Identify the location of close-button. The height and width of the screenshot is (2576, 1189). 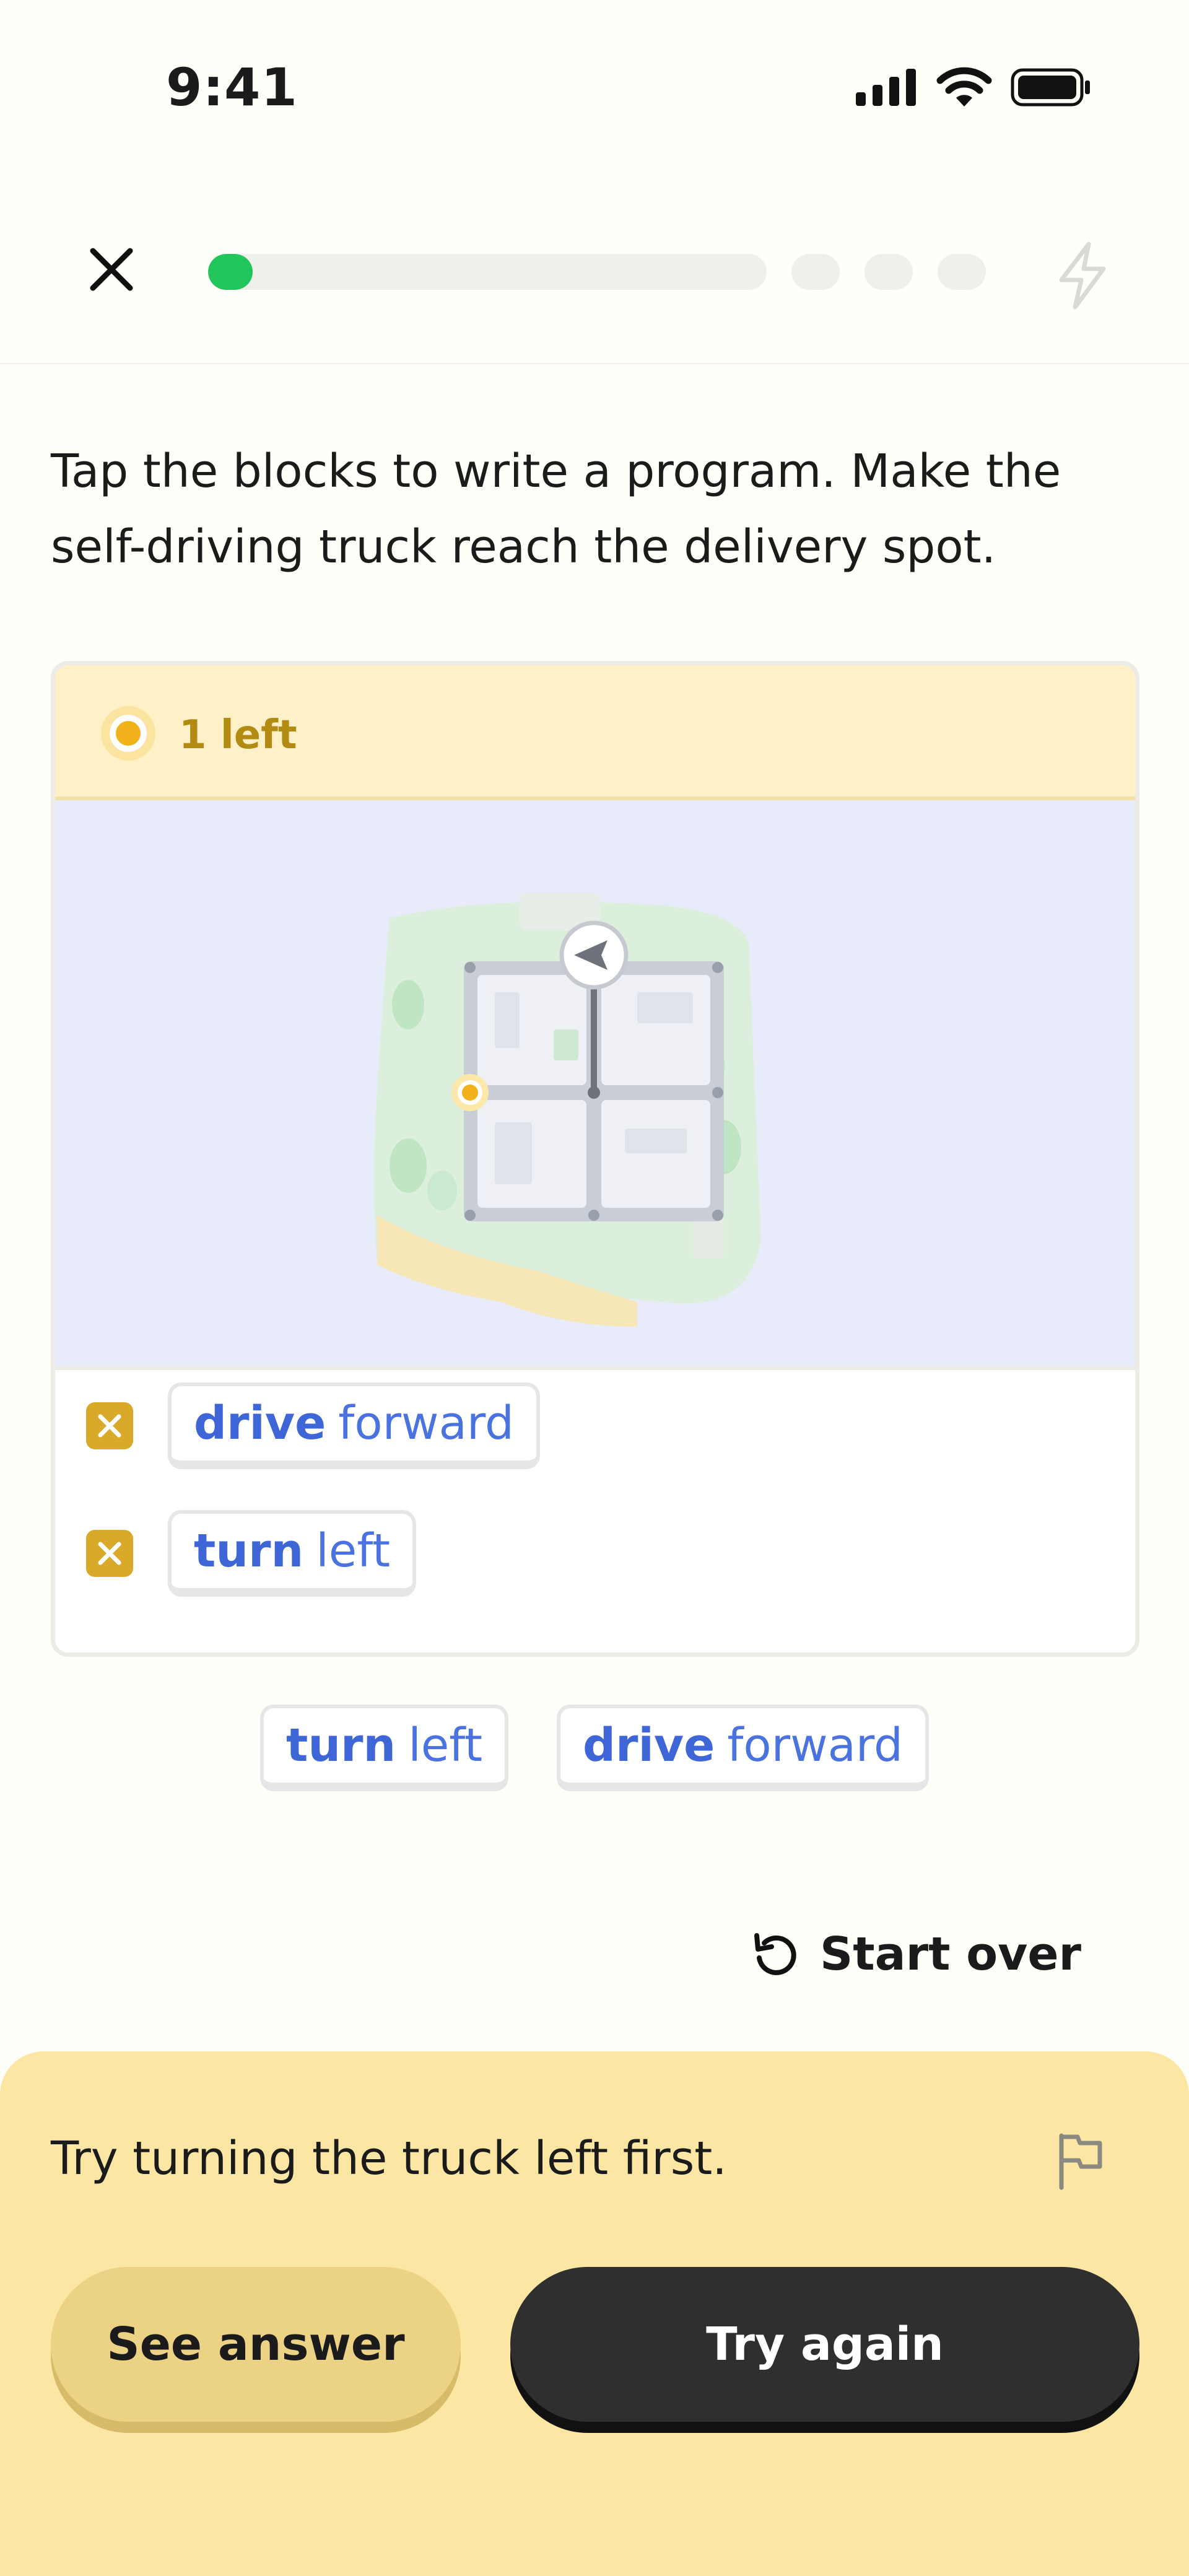
(111, 269).